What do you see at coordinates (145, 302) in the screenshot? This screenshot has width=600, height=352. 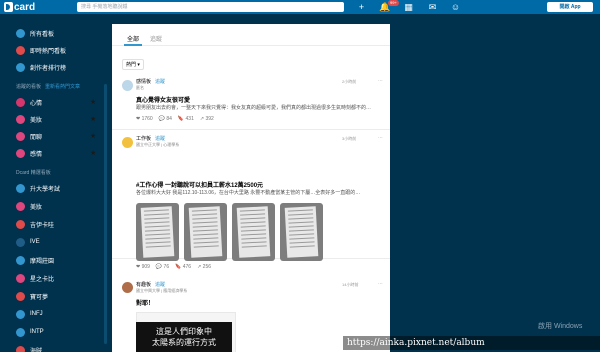 I see `post-title: 對耶！` at bounding box center [145, 302].